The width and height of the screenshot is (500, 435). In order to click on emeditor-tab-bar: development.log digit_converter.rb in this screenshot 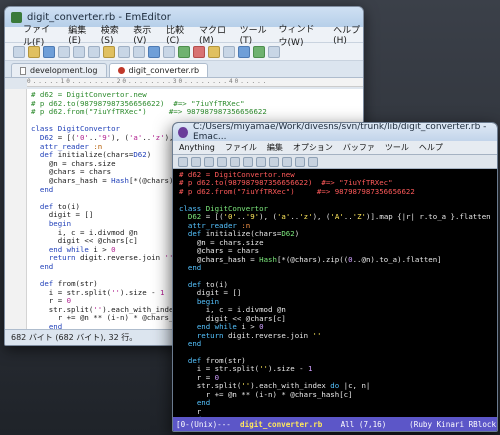, I will do `click(184, 69)`.